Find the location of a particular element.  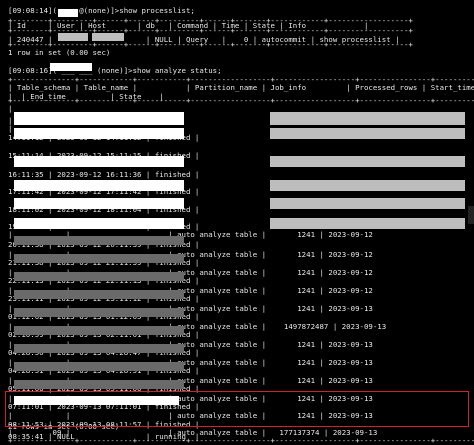

highlight-box is located at coordinates (237, 409).